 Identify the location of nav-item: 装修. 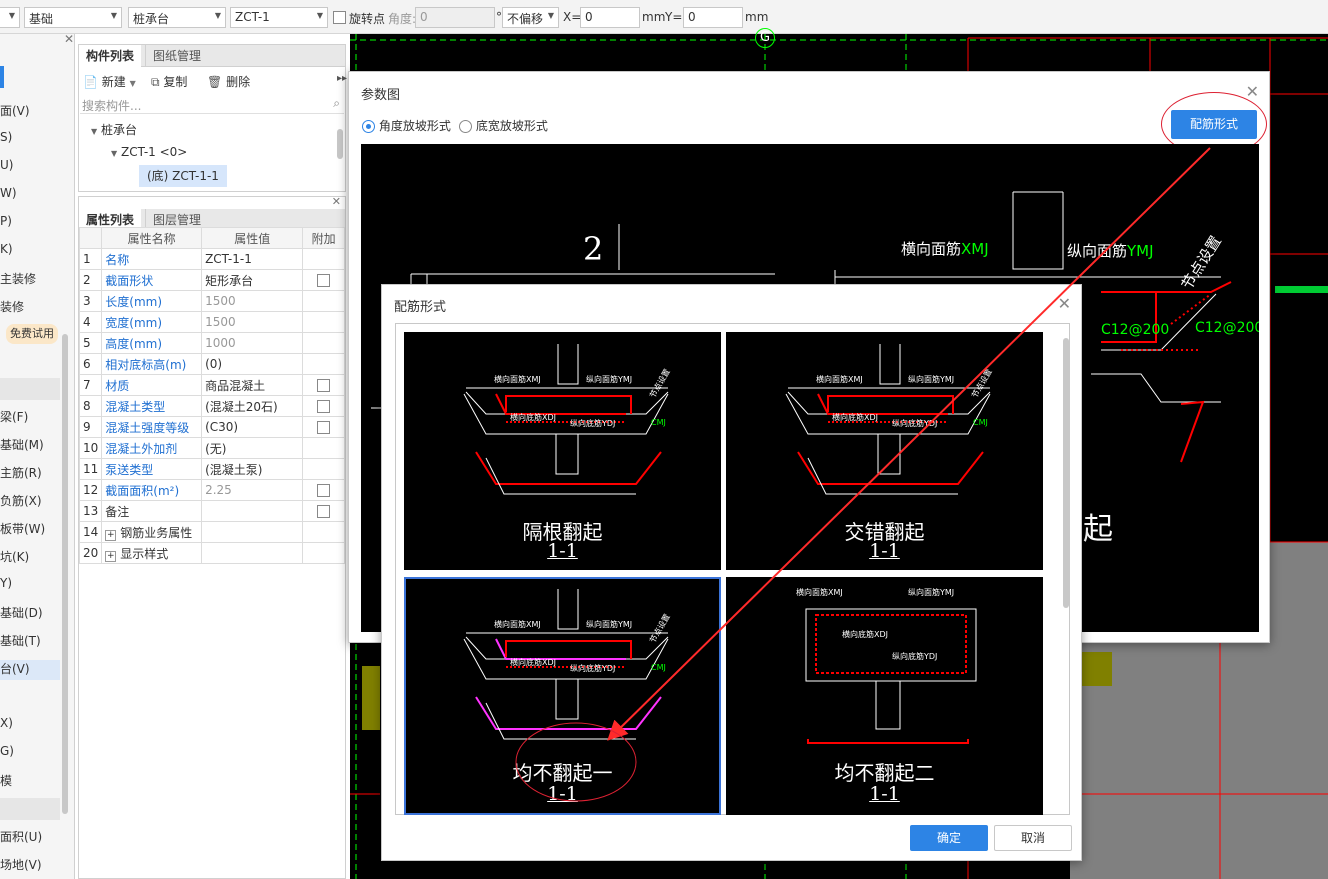
(12, 308).